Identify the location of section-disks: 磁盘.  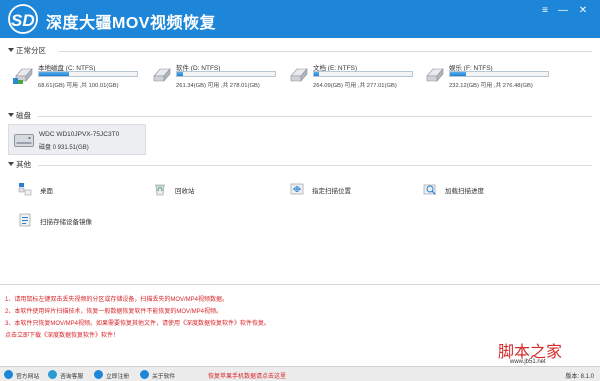
(300, 116).